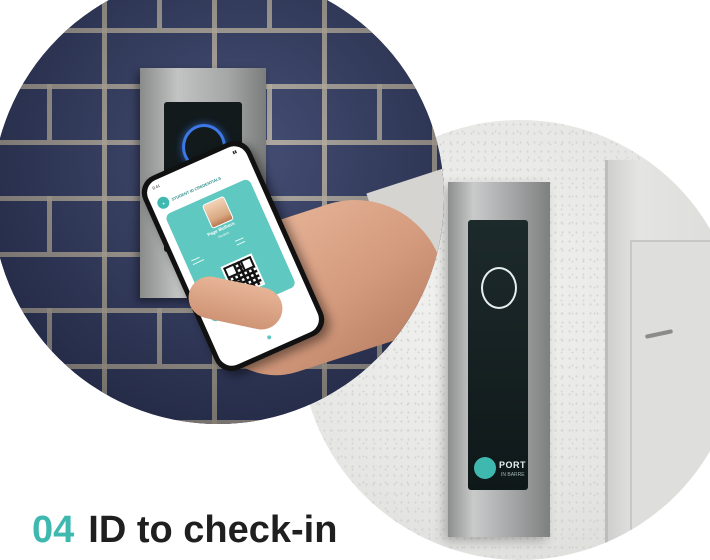  What do you see at coordinates (213, 530) in the screenshot?
I see `step-title: ID to check-in` at bounding box center [213, 530].